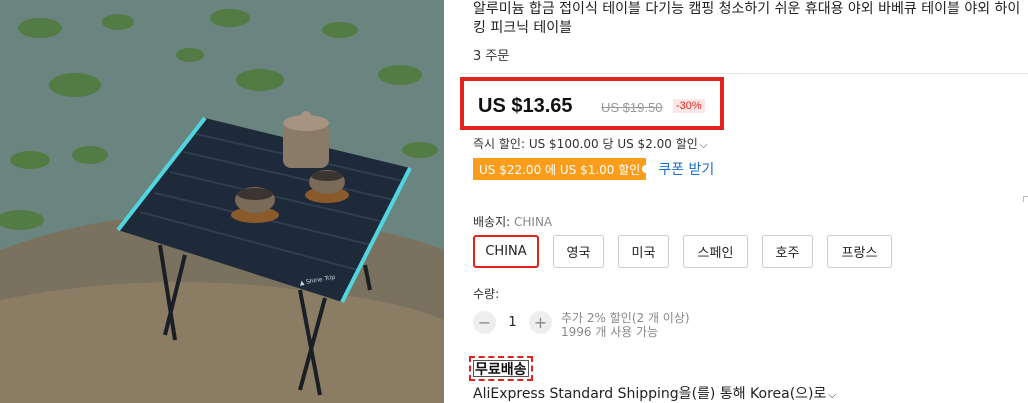 Image resolution: width=1028 pixels, height=403 pixels. I want to click on divider, so click(744, 73).